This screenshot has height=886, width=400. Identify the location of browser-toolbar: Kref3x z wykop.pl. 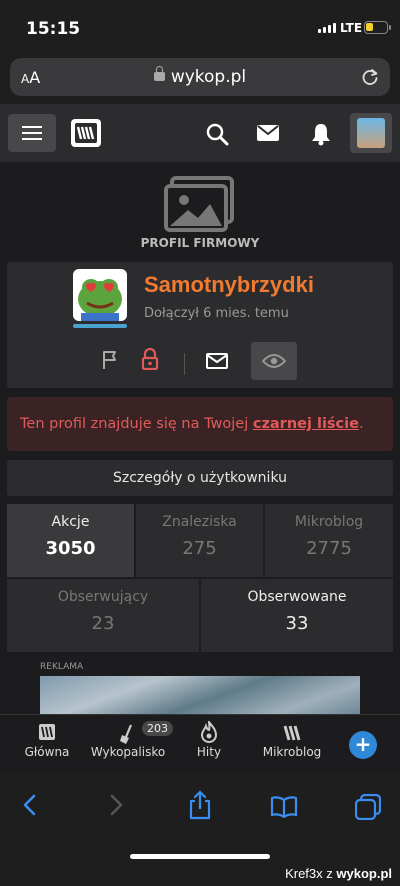
(200, 829).